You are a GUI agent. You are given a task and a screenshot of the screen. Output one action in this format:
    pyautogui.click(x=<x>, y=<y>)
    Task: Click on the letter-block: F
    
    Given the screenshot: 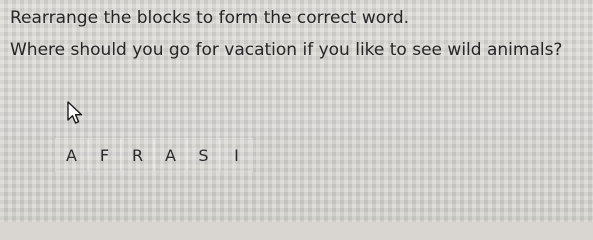 What is the action you would take?
    pyautogui.click(x=104, y=155)
    